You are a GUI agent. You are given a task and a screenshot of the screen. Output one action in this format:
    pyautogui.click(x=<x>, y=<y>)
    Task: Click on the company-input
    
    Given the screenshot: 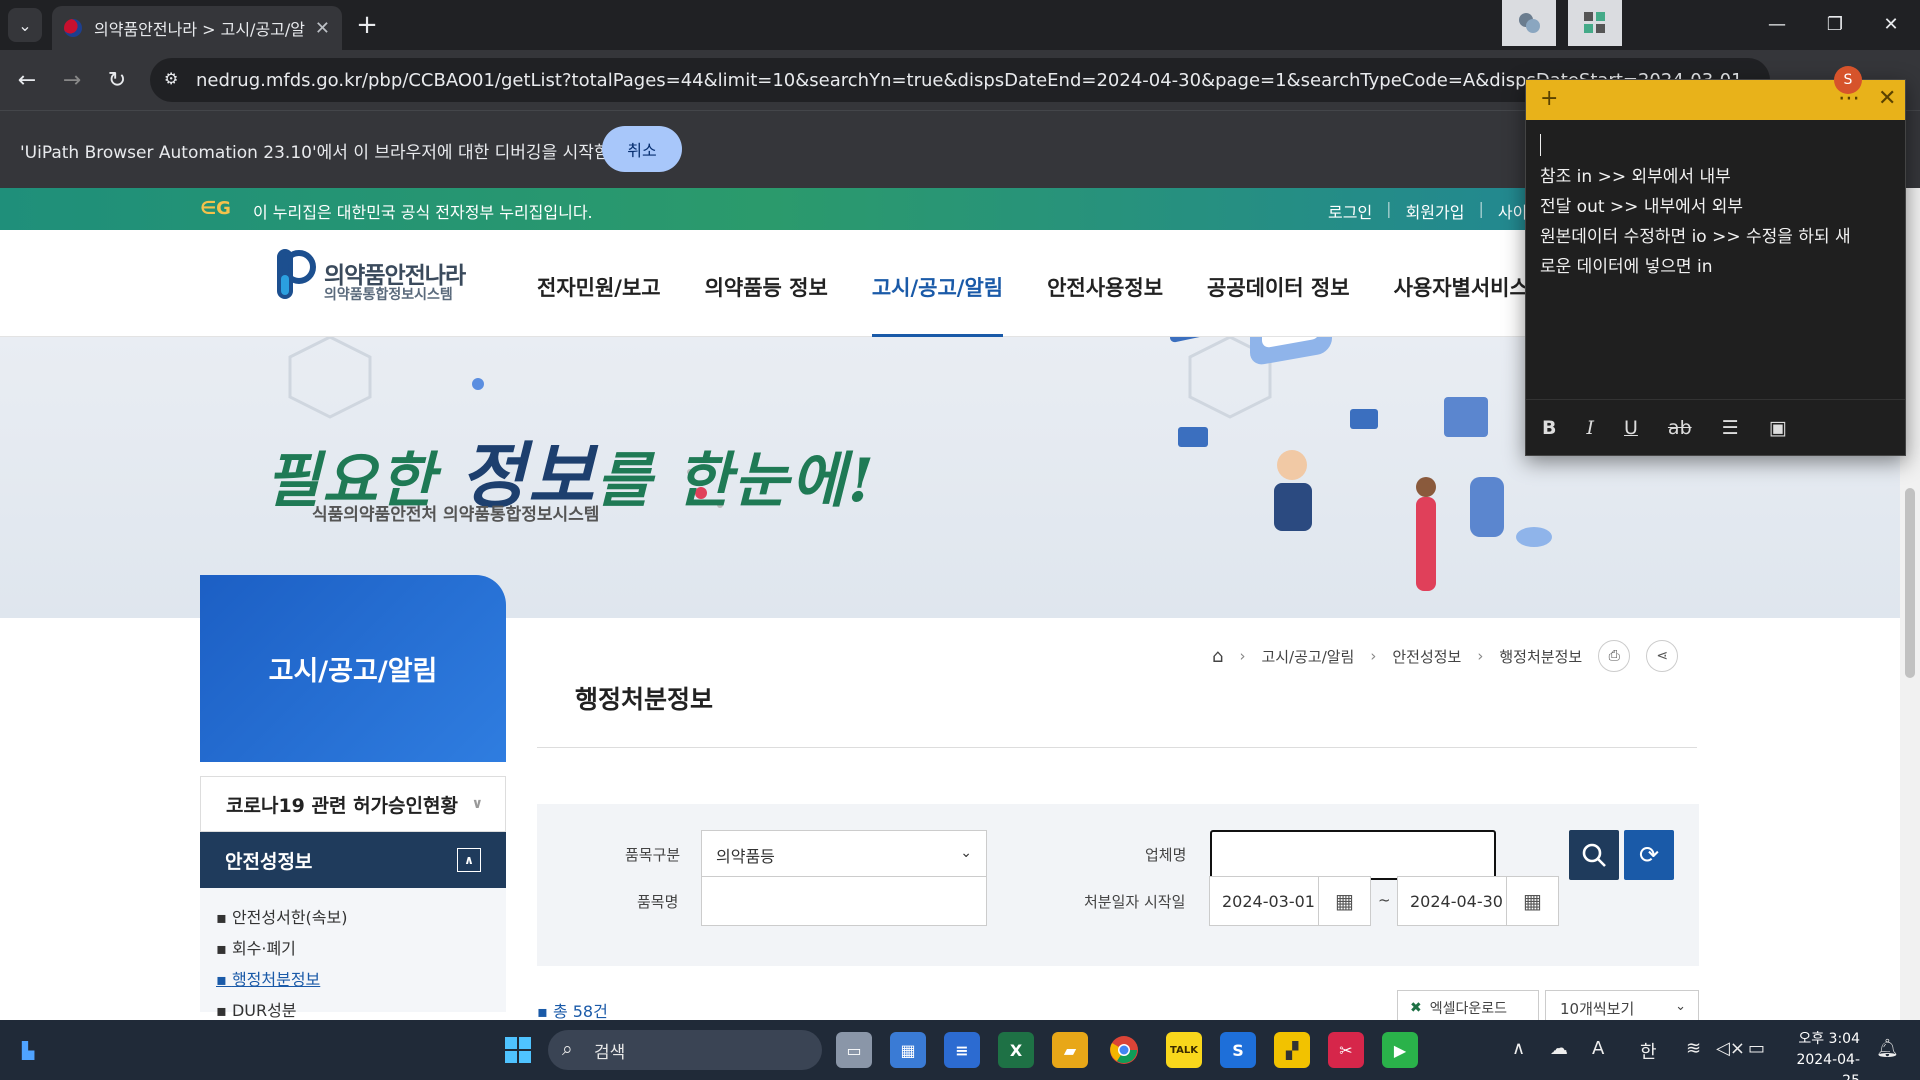 What is the action you would take?
    pyautogui.click(x=1353, y=855)
    